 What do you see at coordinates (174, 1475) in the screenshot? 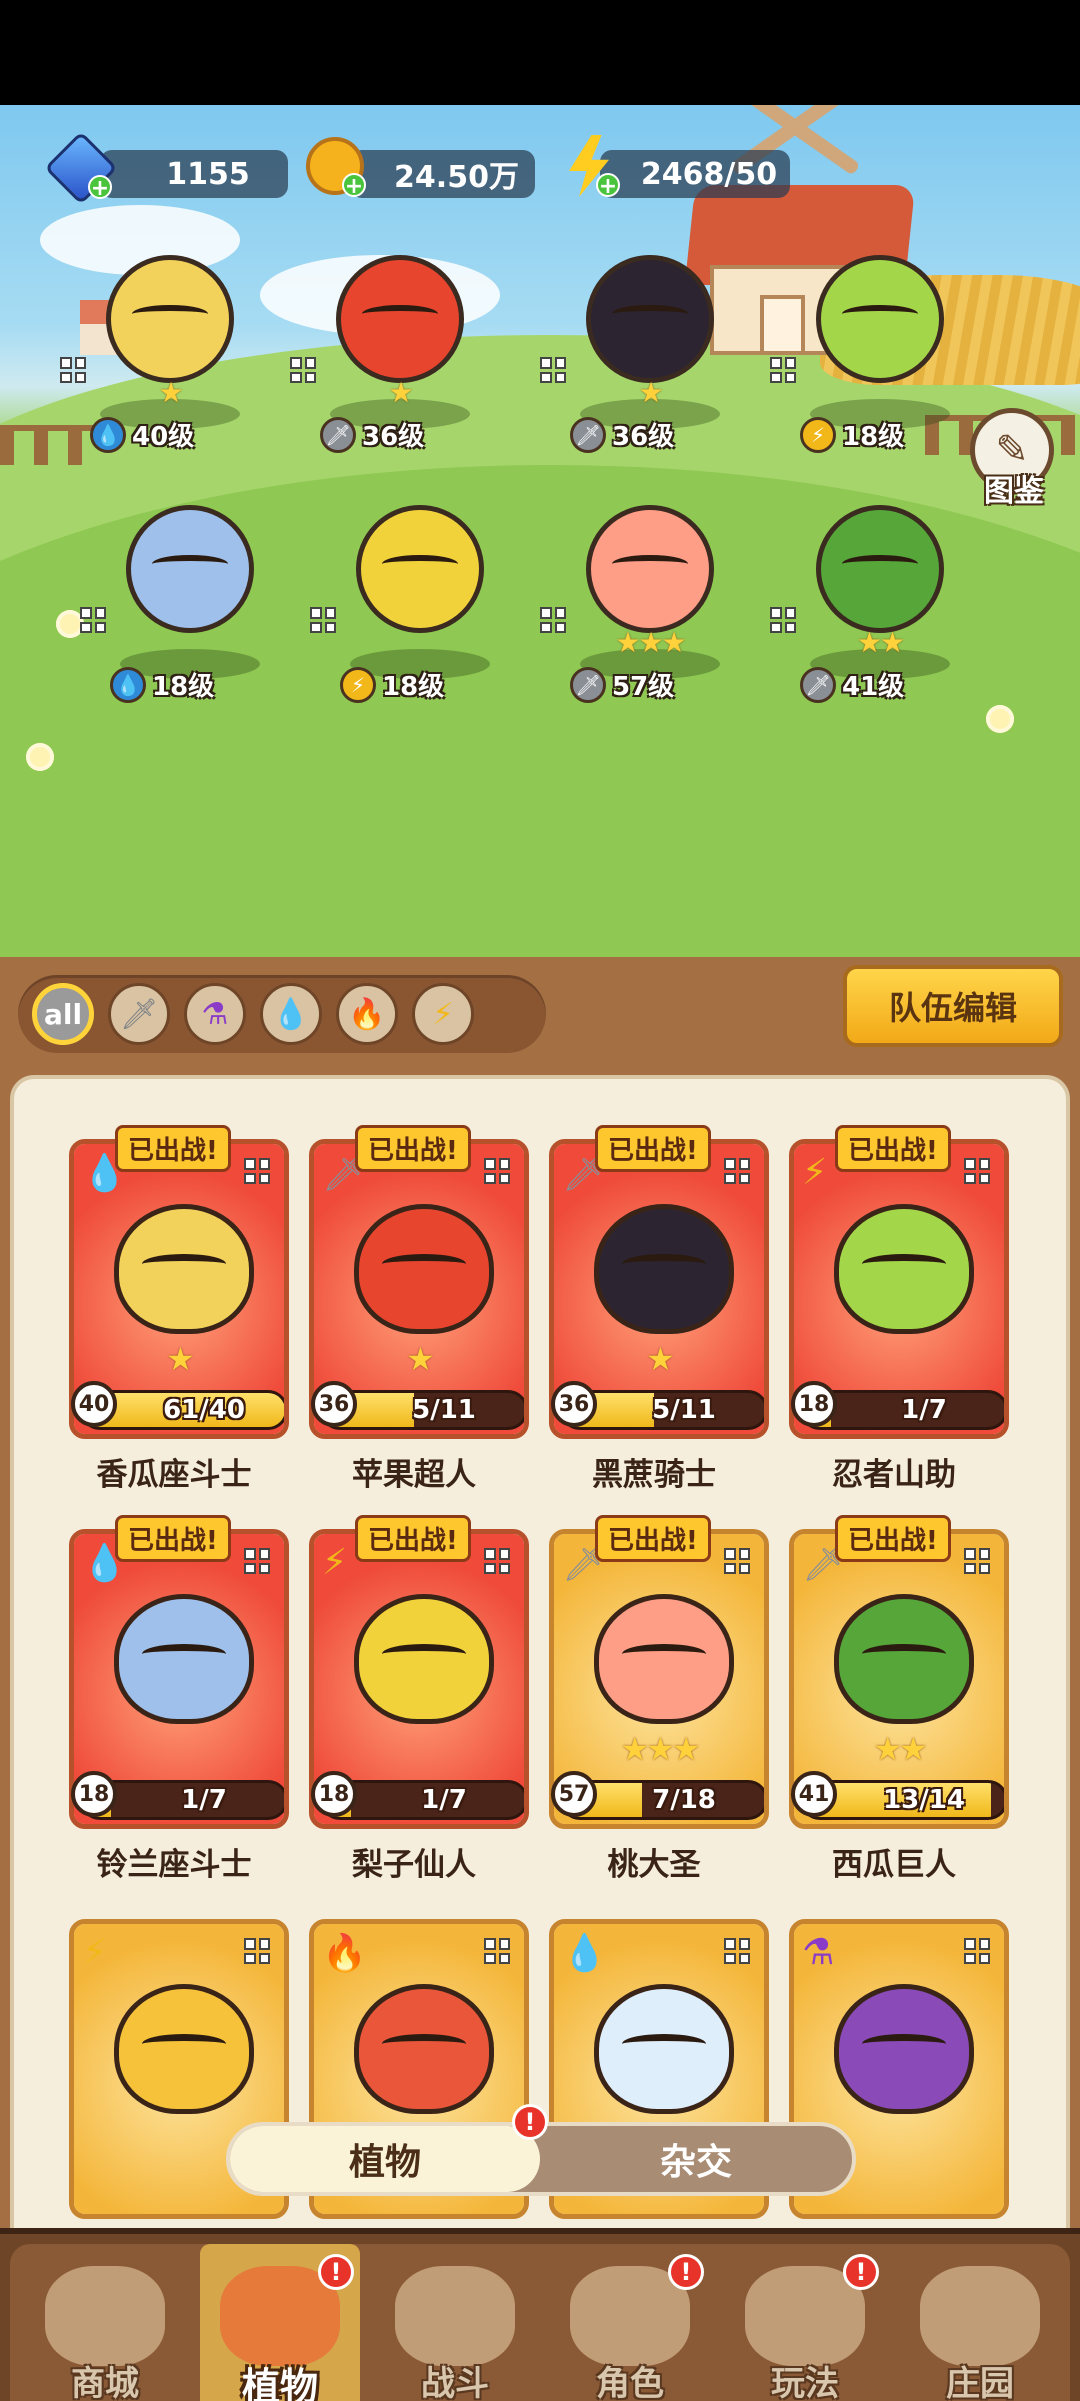
I see `plant-name: 香瓜座斗士` at bounding box center [174, 1475].